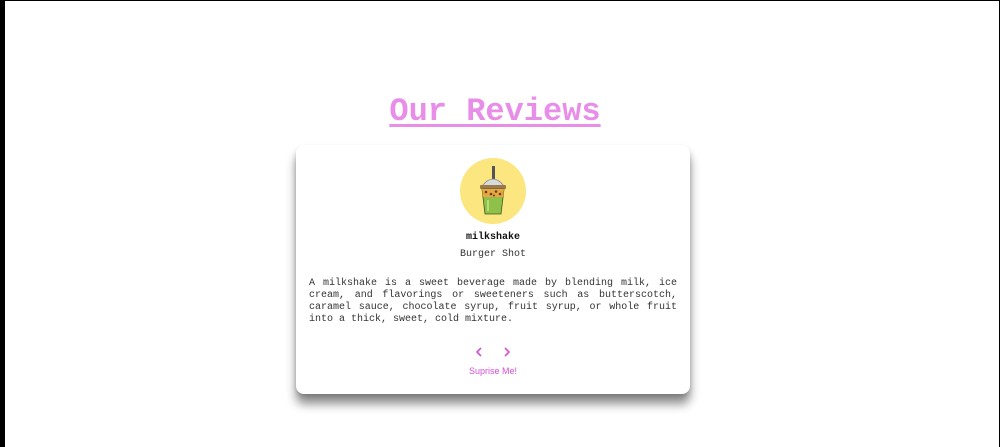 The height and width of the screenshot is (447, 1000). What do you see at coordinates (492, 237) in the screenshot?
I see `review-author: milkshake` at bounding box center [492, 237].